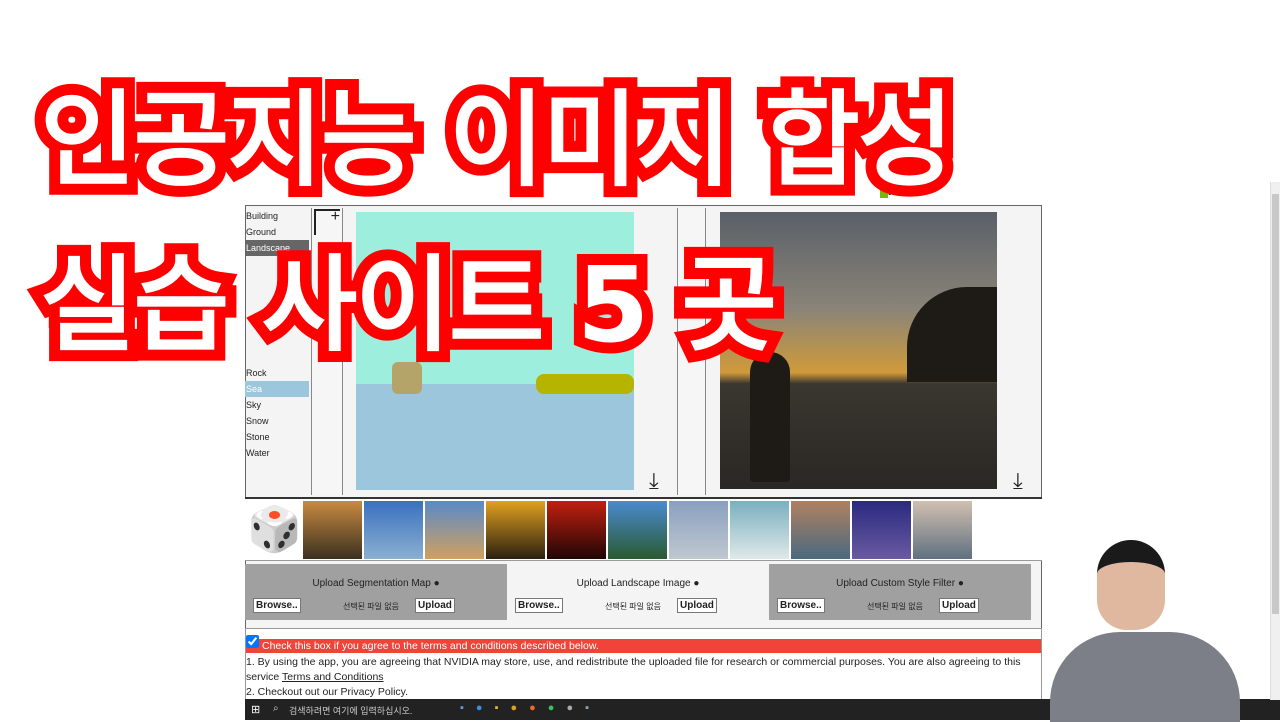 Image resolution: width=1280 pixels, height=722 pixels. Describe the element at coordinates (277, 421) in the screenshot. I see `palette-item: Snow` at that location.